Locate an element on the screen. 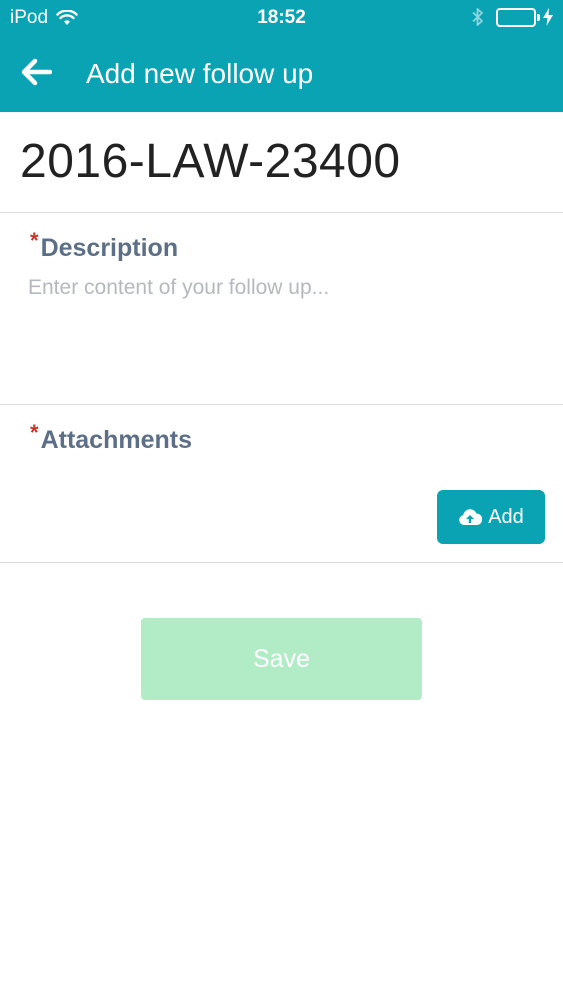 This screenshot has height=1000, width=563. save-button: Save is located at coordinates (281, 659).